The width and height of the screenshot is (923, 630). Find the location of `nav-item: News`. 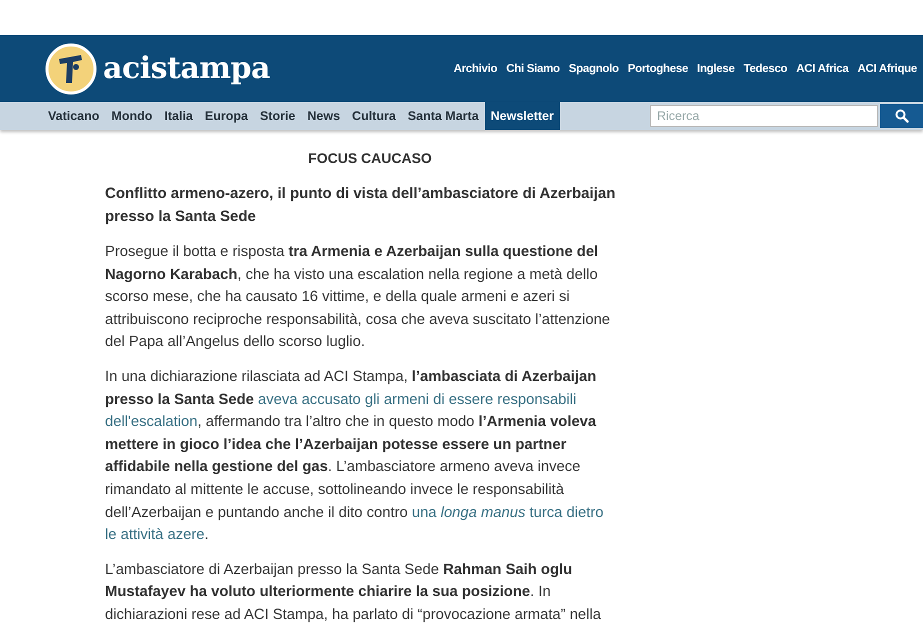

nav-item: News is located at coordinates (323, 116).